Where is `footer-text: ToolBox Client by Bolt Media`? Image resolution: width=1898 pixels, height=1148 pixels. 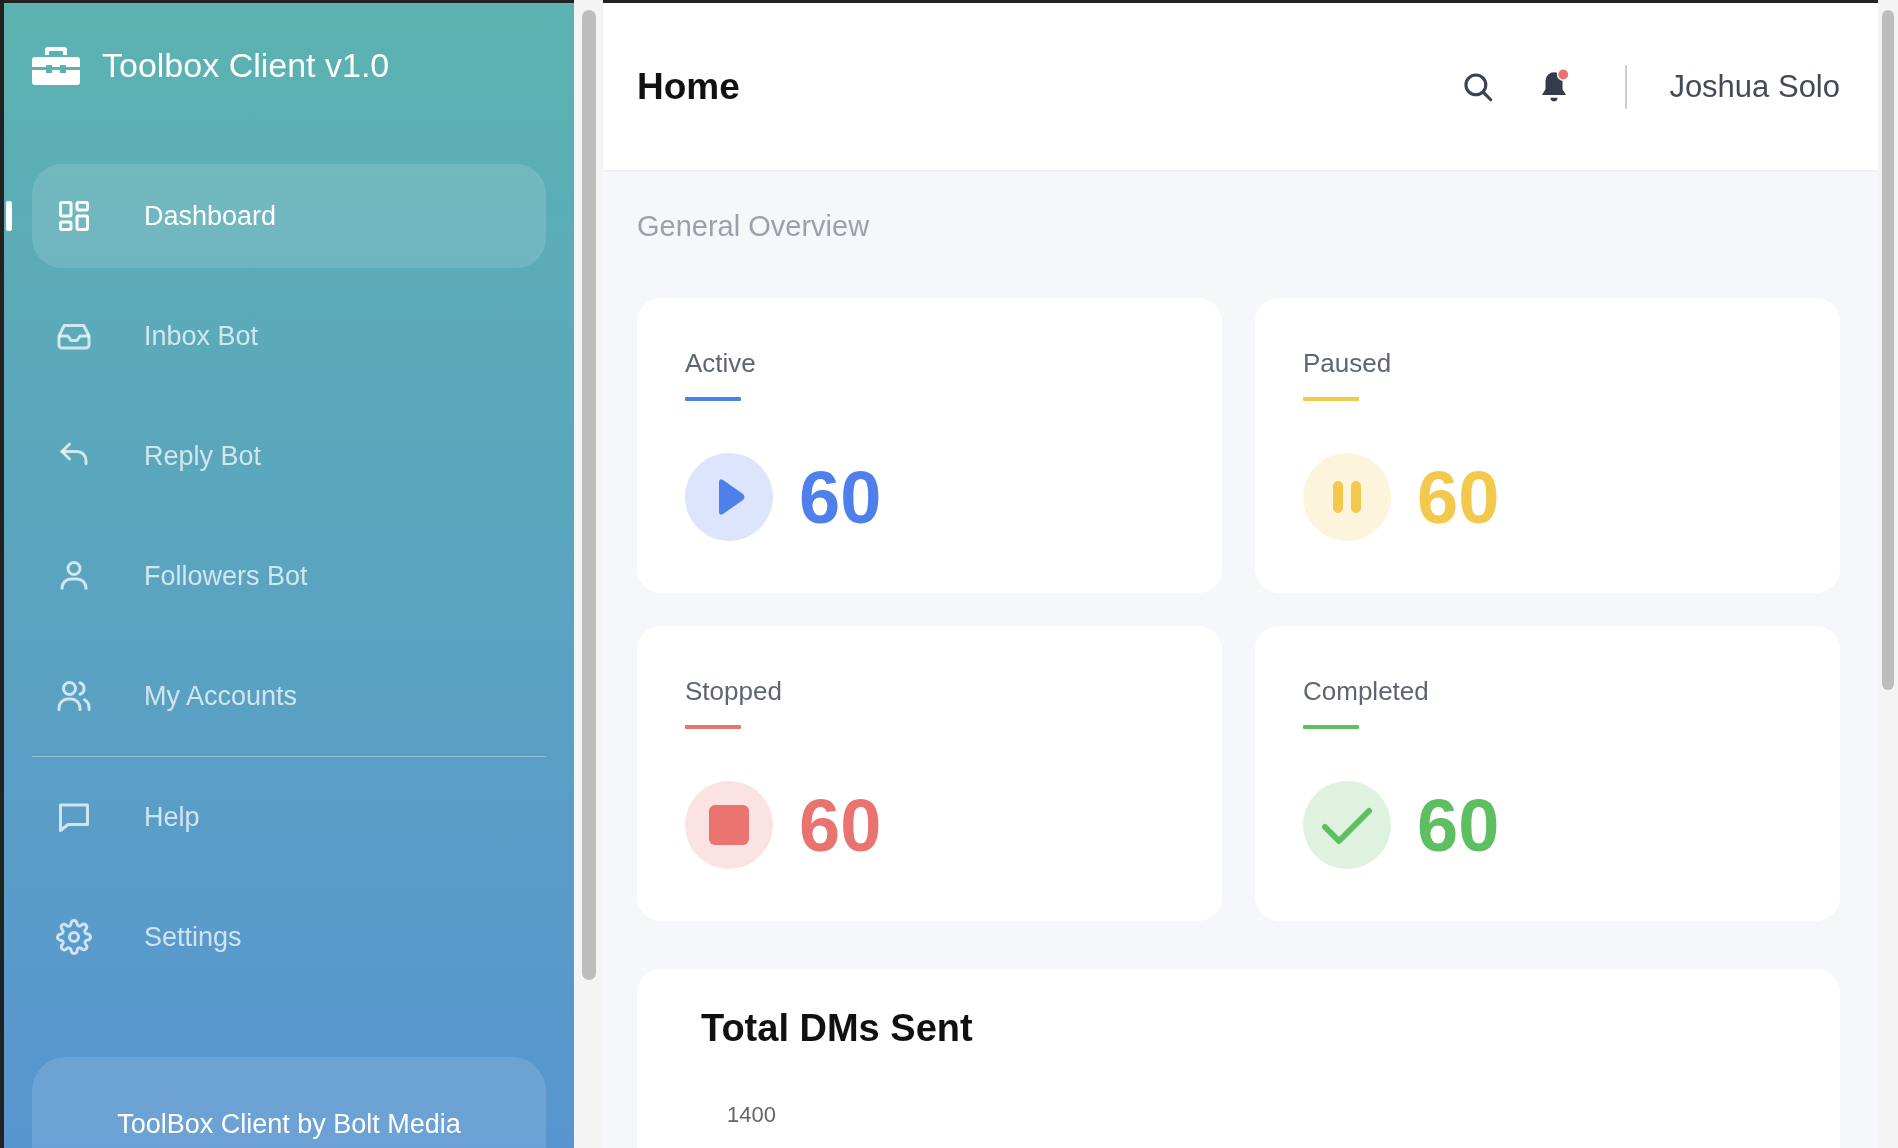
footer-text: ToolBox Client by Bolt Media is located at coordinates (289, 1125).